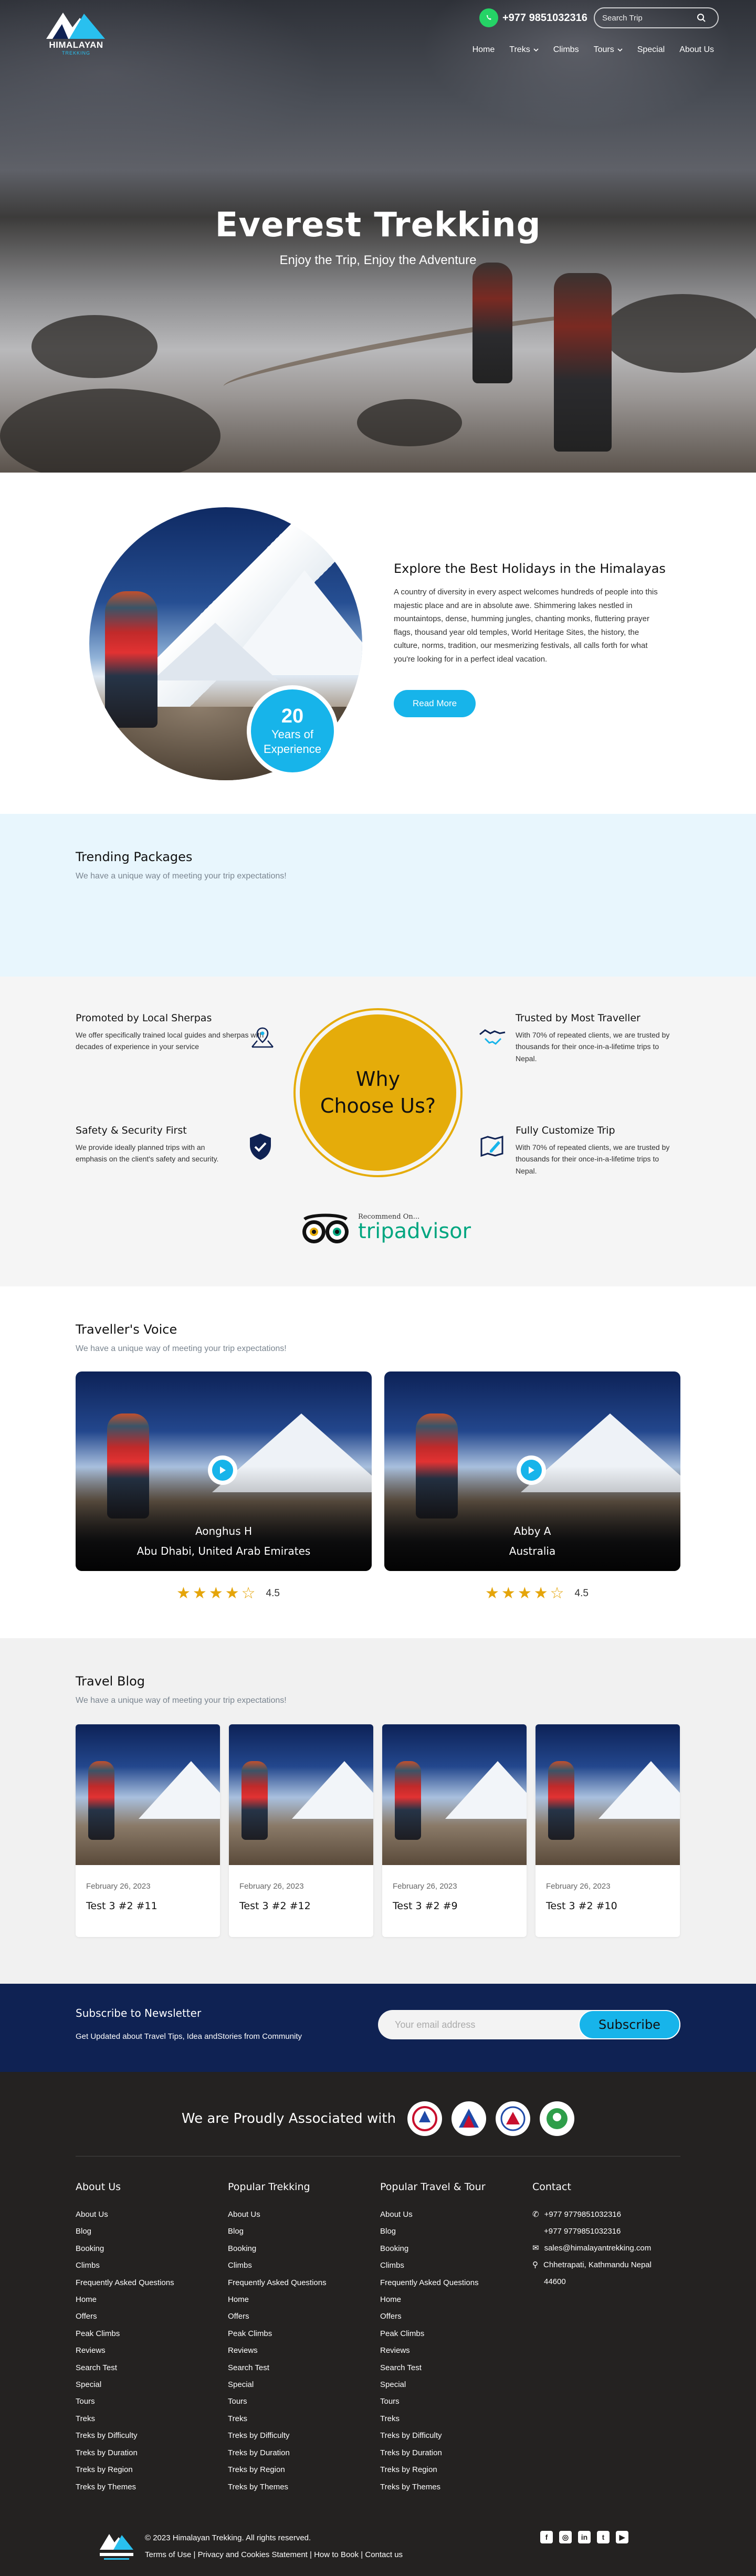  What do you see at coordinates (566, 50) in the screenshot?
I see `nav-climbs: Climbs` at bounding box center [566, 50].